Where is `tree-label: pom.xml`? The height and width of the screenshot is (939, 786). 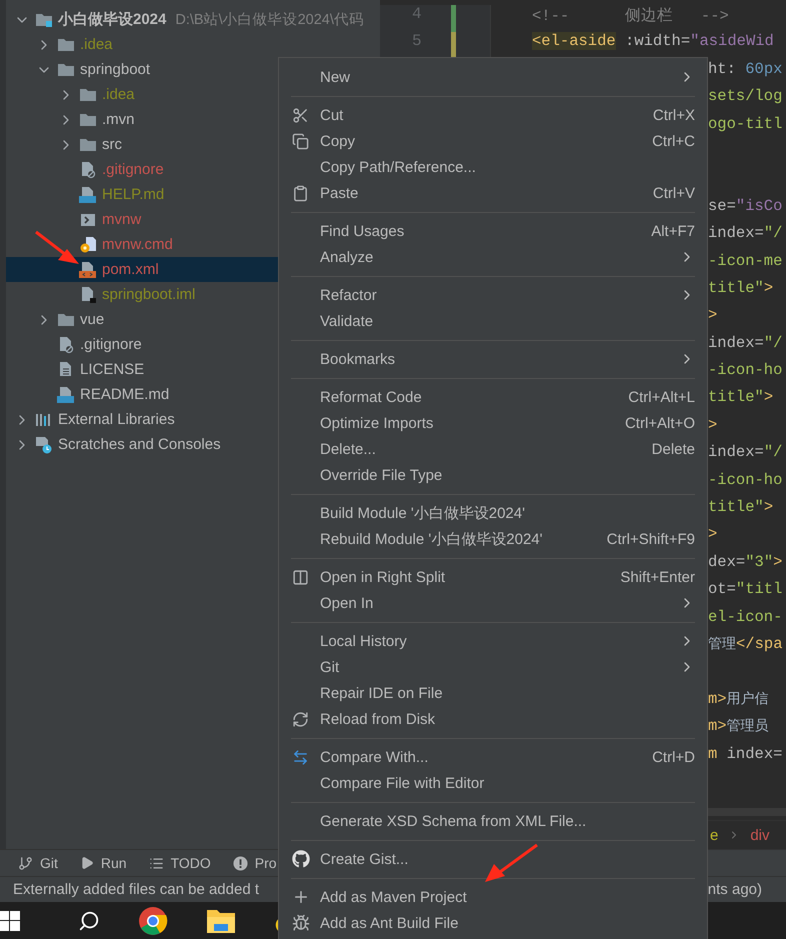 tree-label: pom.xml is located at coordinates (130, 269).